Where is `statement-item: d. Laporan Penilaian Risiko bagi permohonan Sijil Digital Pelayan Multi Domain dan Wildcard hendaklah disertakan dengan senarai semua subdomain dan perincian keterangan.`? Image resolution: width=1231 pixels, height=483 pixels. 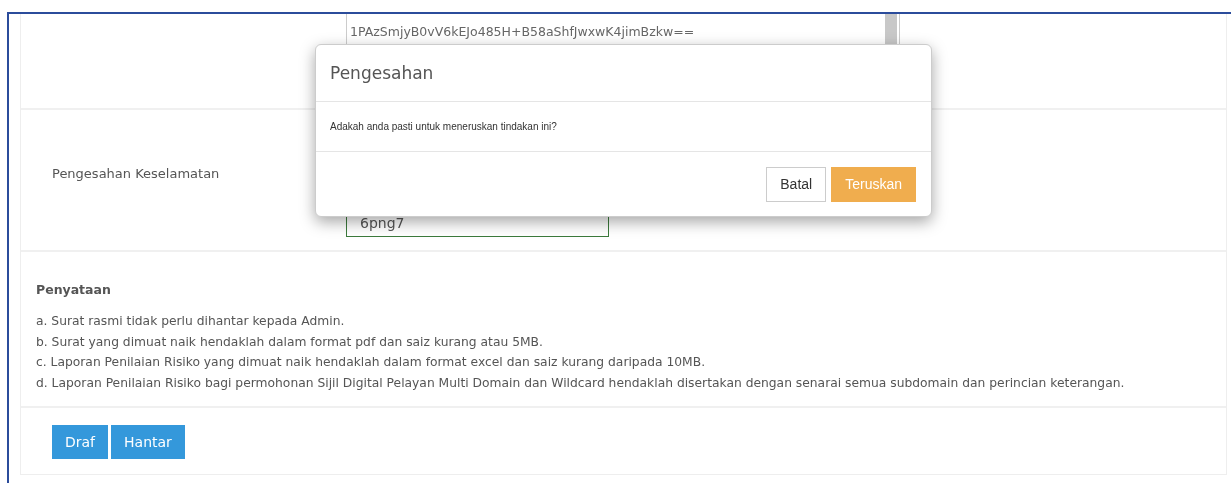
statement-item: d. Laporan Penilaian Risiko bagi permohonan Sijil Digital Pelayan Multi Domain dan Wildcard hendaklah disertakan dengan senarai semua subdomain dan perincian keterangan. is located at coordinates (581, 384).